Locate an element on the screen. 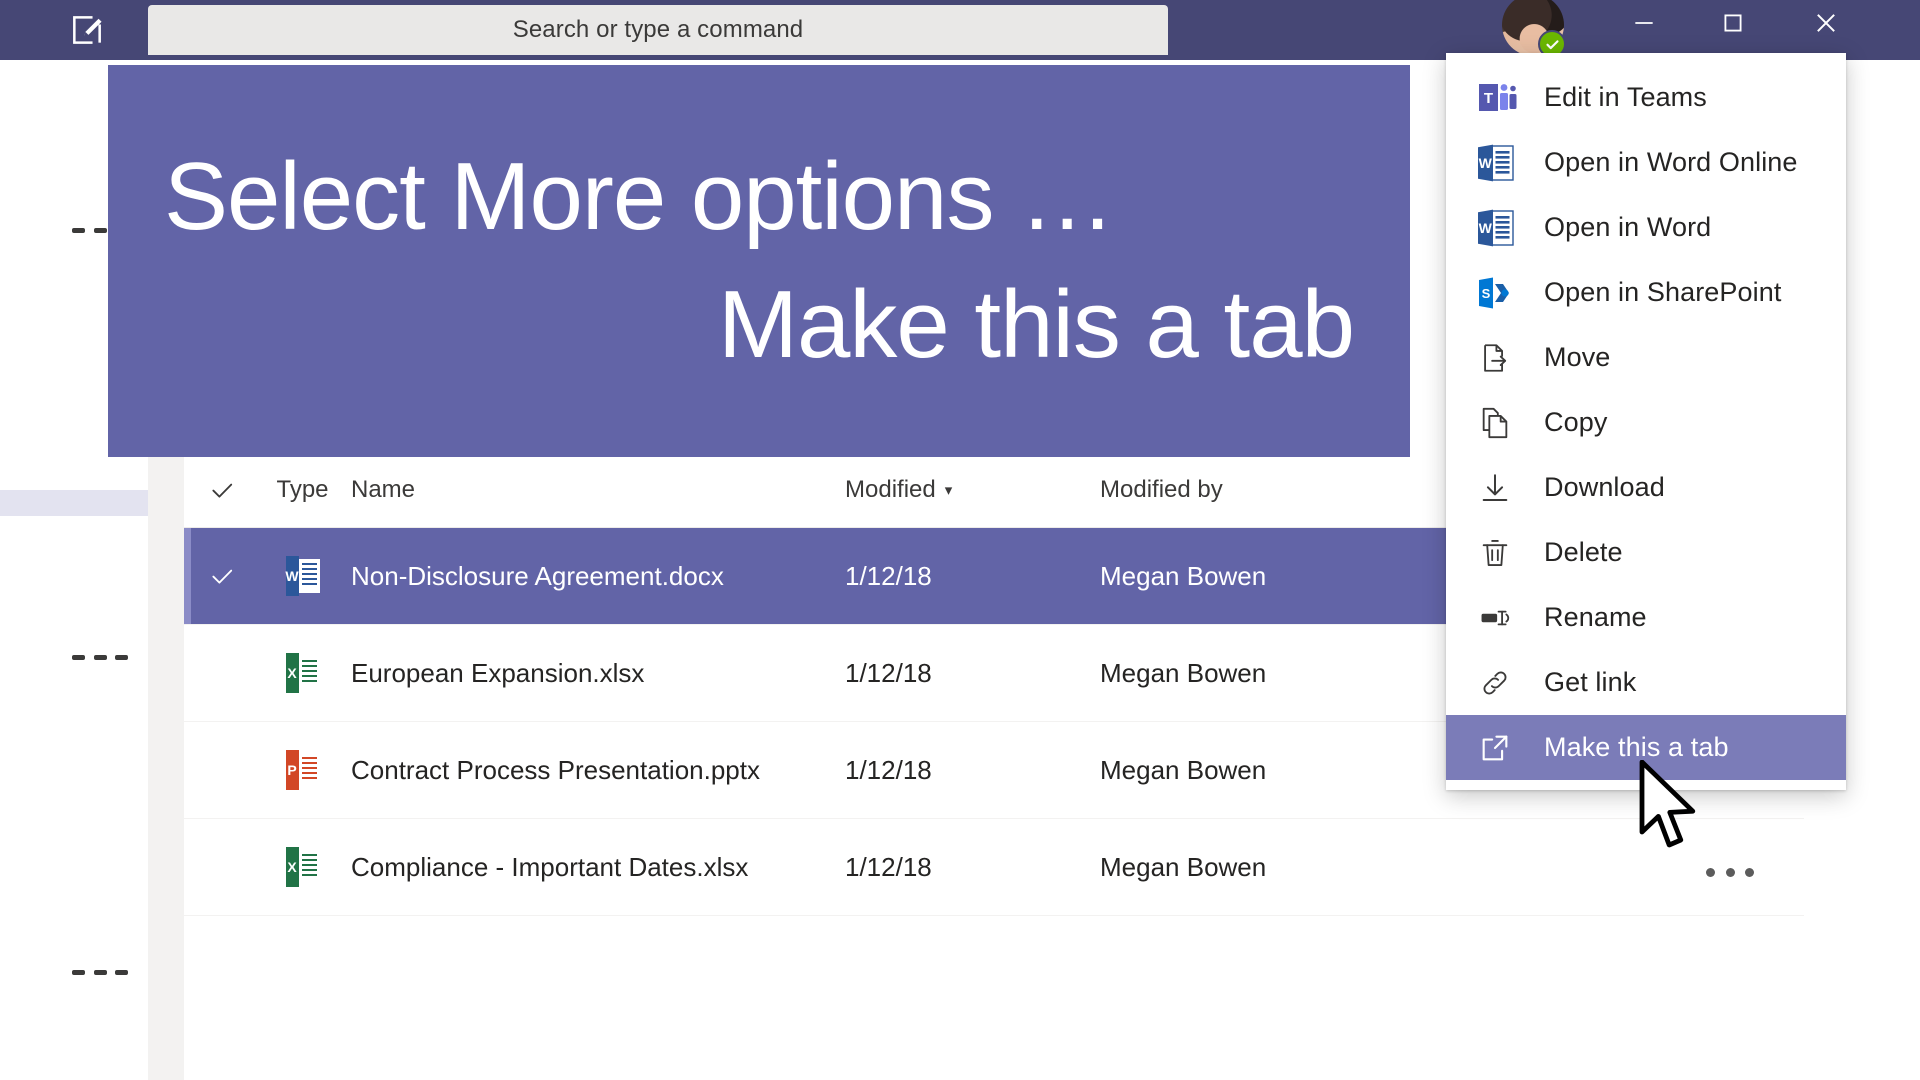  menu-item-label: Open in SharePoint is located at coordinates (1663, 292).